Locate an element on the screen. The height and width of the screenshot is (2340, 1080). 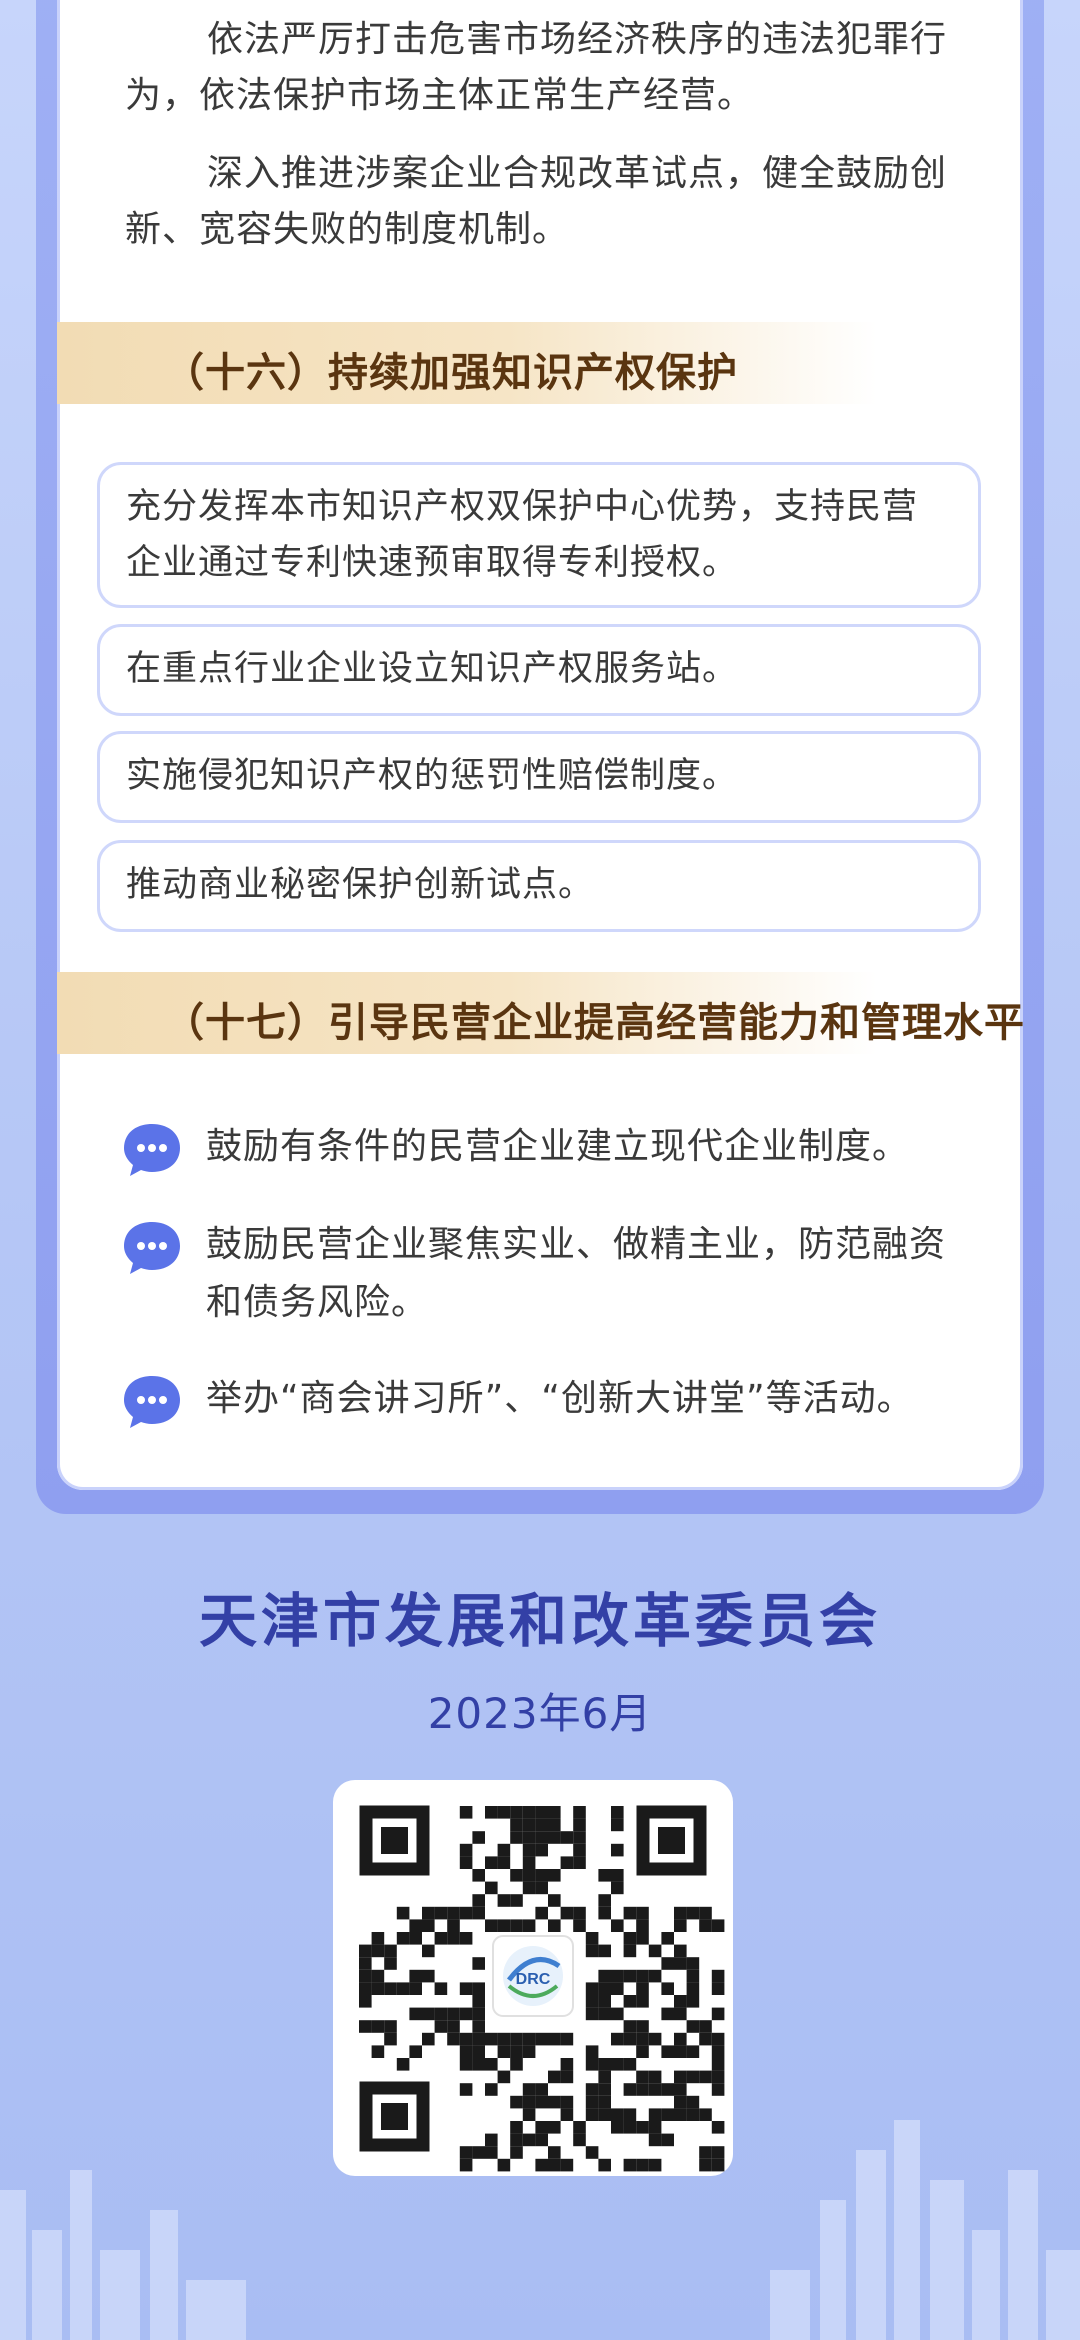
section-17-header: （十七）引导民营企业提高经营能力和管理水平 is located at coordinates (540, 1013).